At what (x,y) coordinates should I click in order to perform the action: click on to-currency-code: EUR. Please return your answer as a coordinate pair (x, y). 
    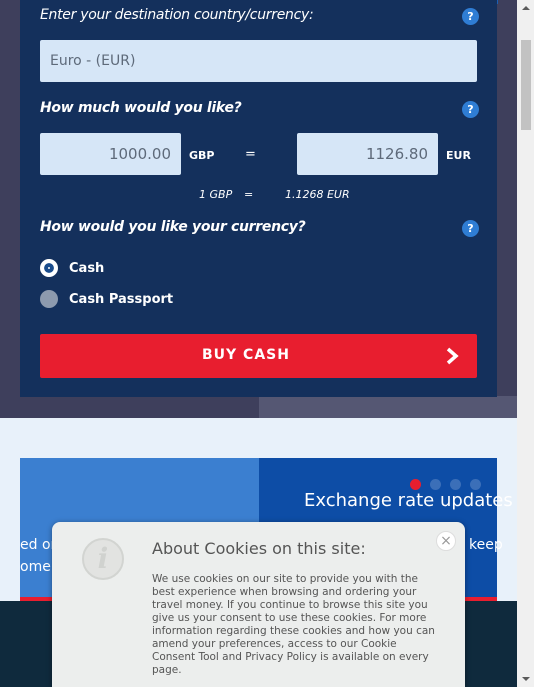
    Looking at the image, I should click on (458, 155).